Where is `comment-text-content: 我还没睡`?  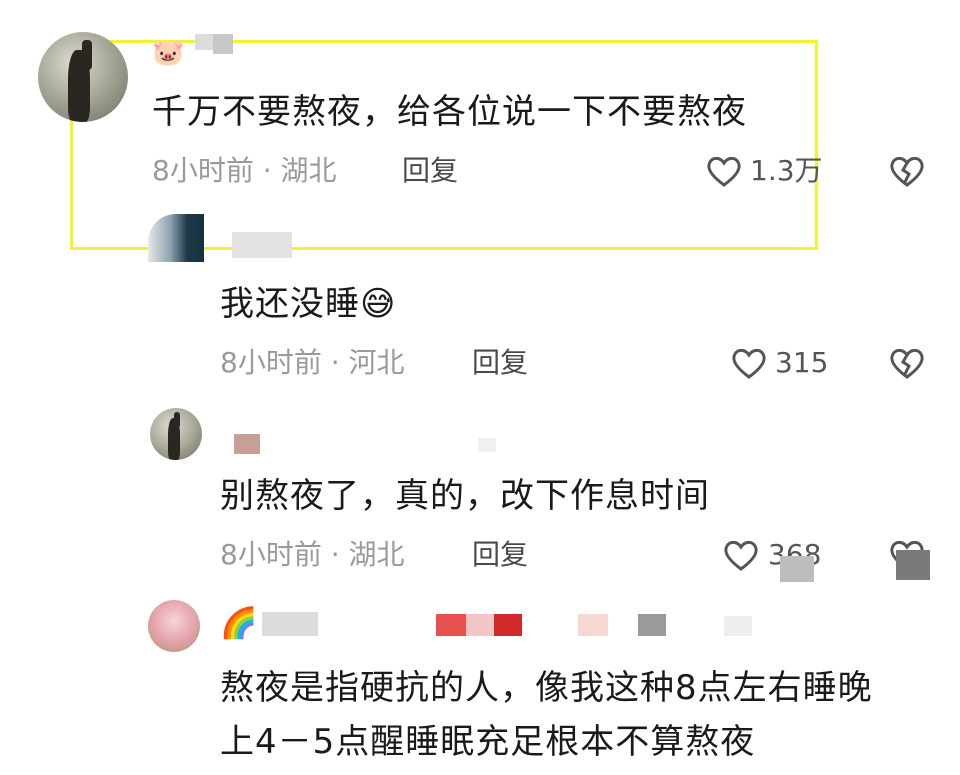
comment-text-content: 我还没睡 is located at coordinates (290, 304).